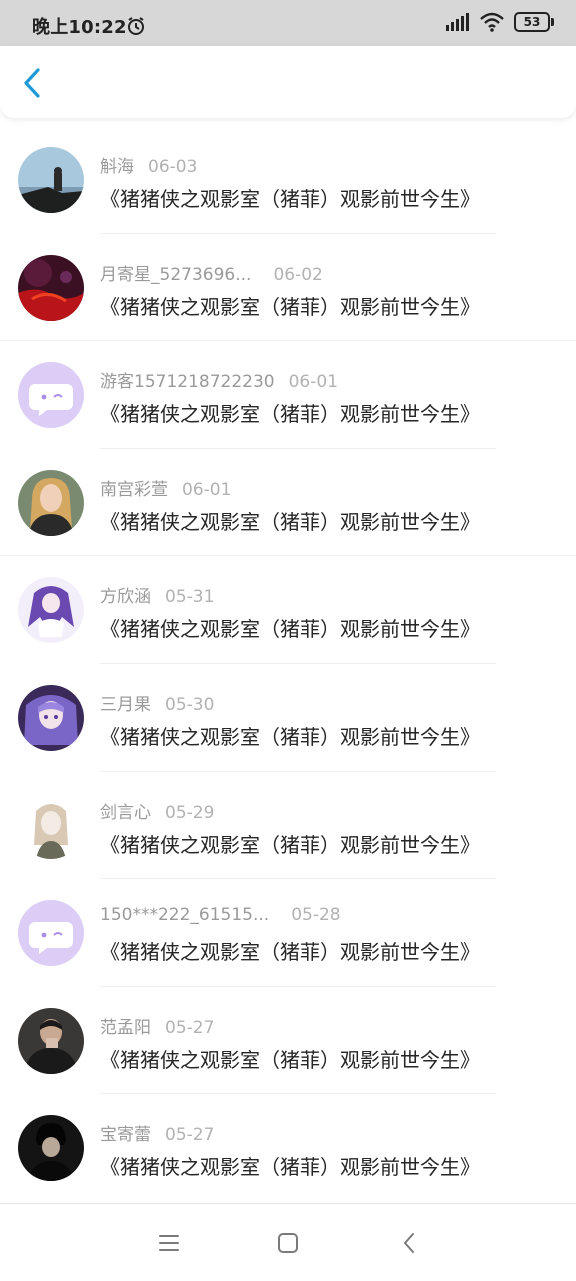 Image resolution: width=576 pixels, height=1281 pixels. I want to click on system-nav-bar, so click(288, 1242).